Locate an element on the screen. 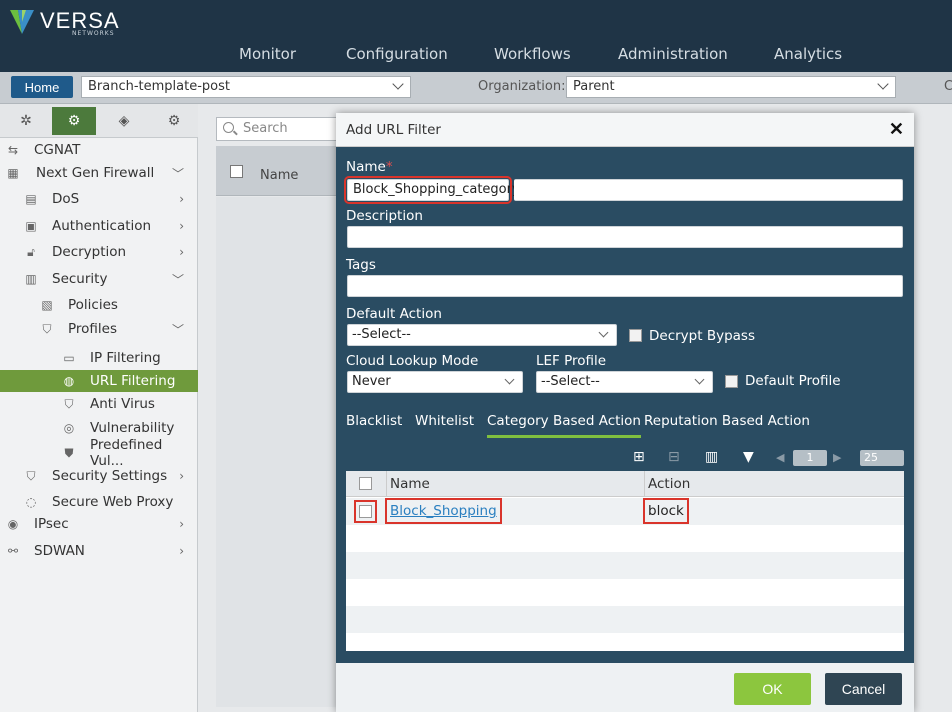 The image size is (952, 712). nav-administration: Administration is located at coordinates (673, 54).